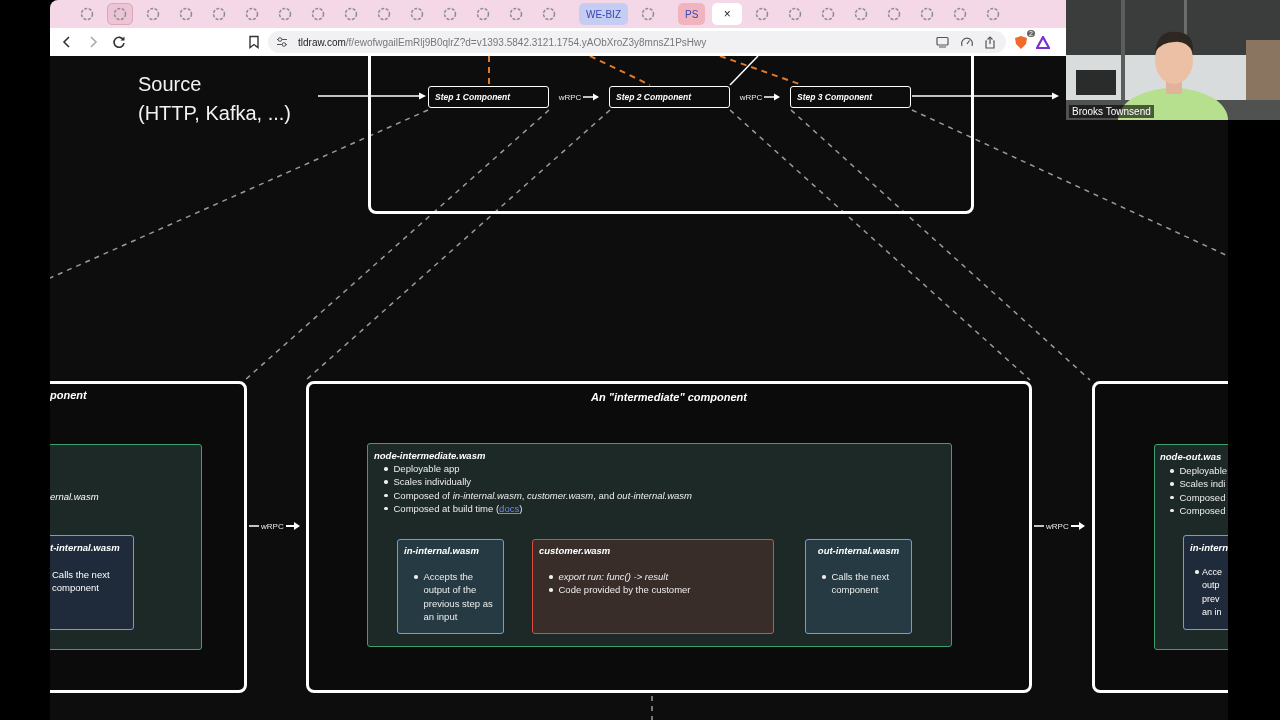 The image size is (1280, 720). Describe the element at coordinates (426, 469) in the screenshot. I see `bullet-text: Deployable app` at that location.